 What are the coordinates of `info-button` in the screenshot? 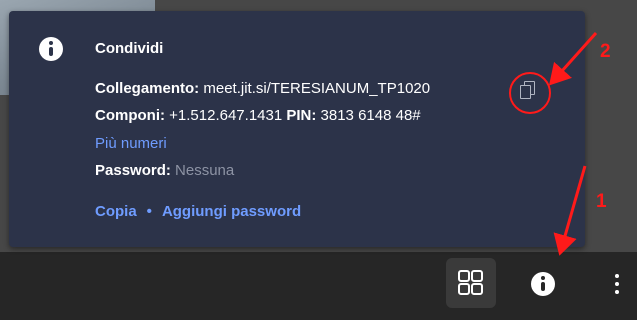 It's located at (543, 284).